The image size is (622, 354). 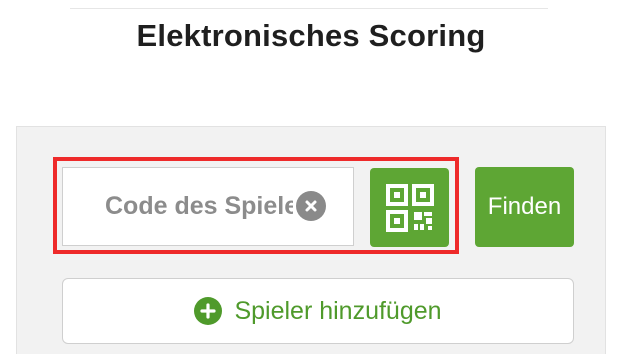 I want to click on add-player-label: Spieler hinzufügen, so click(x=338, y=310).